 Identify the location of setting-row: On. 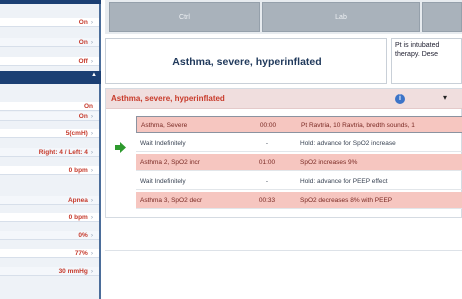
(49, 106).